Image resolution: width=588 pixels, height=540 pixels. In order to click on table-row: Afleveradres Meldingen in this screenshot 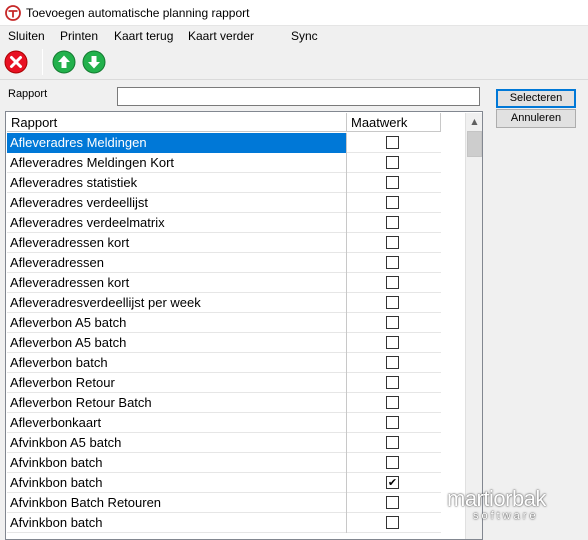, I will do `click(224, 143)`.